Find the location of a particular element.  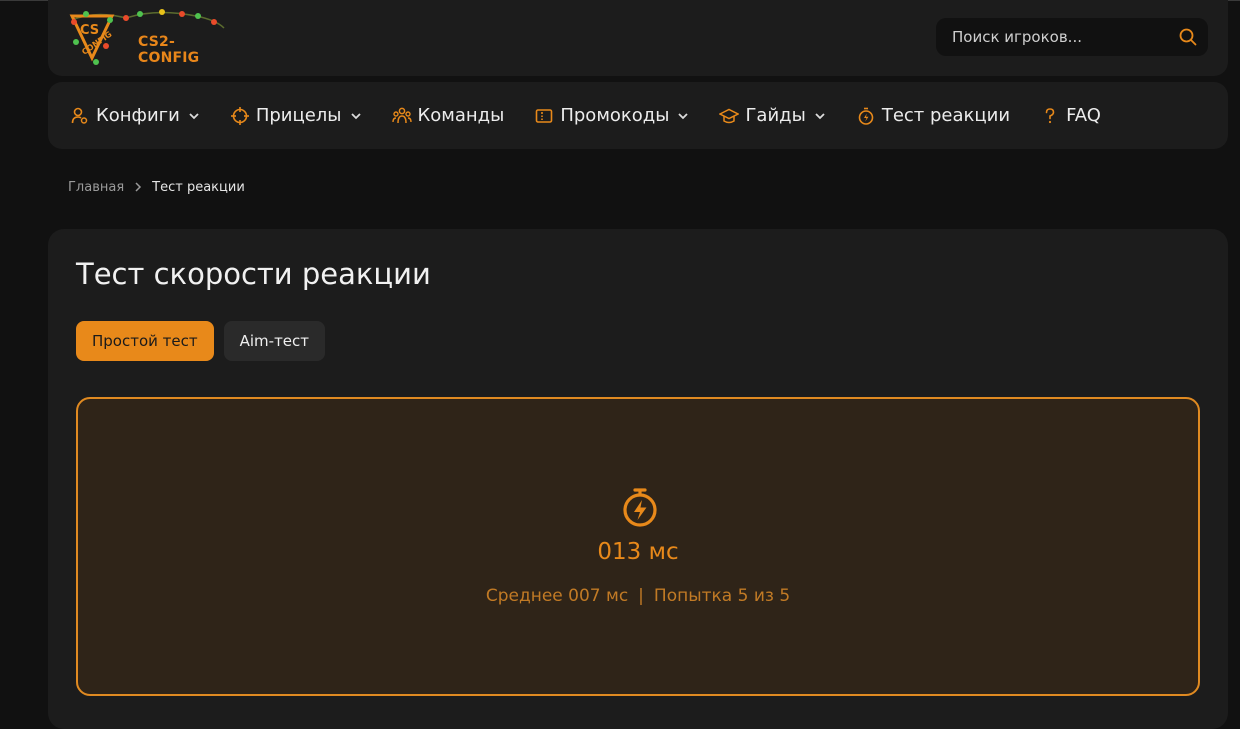

main-nav: Конфиги Прицелы Команды Промокоды Гайды is located at coordinates (638, 115).